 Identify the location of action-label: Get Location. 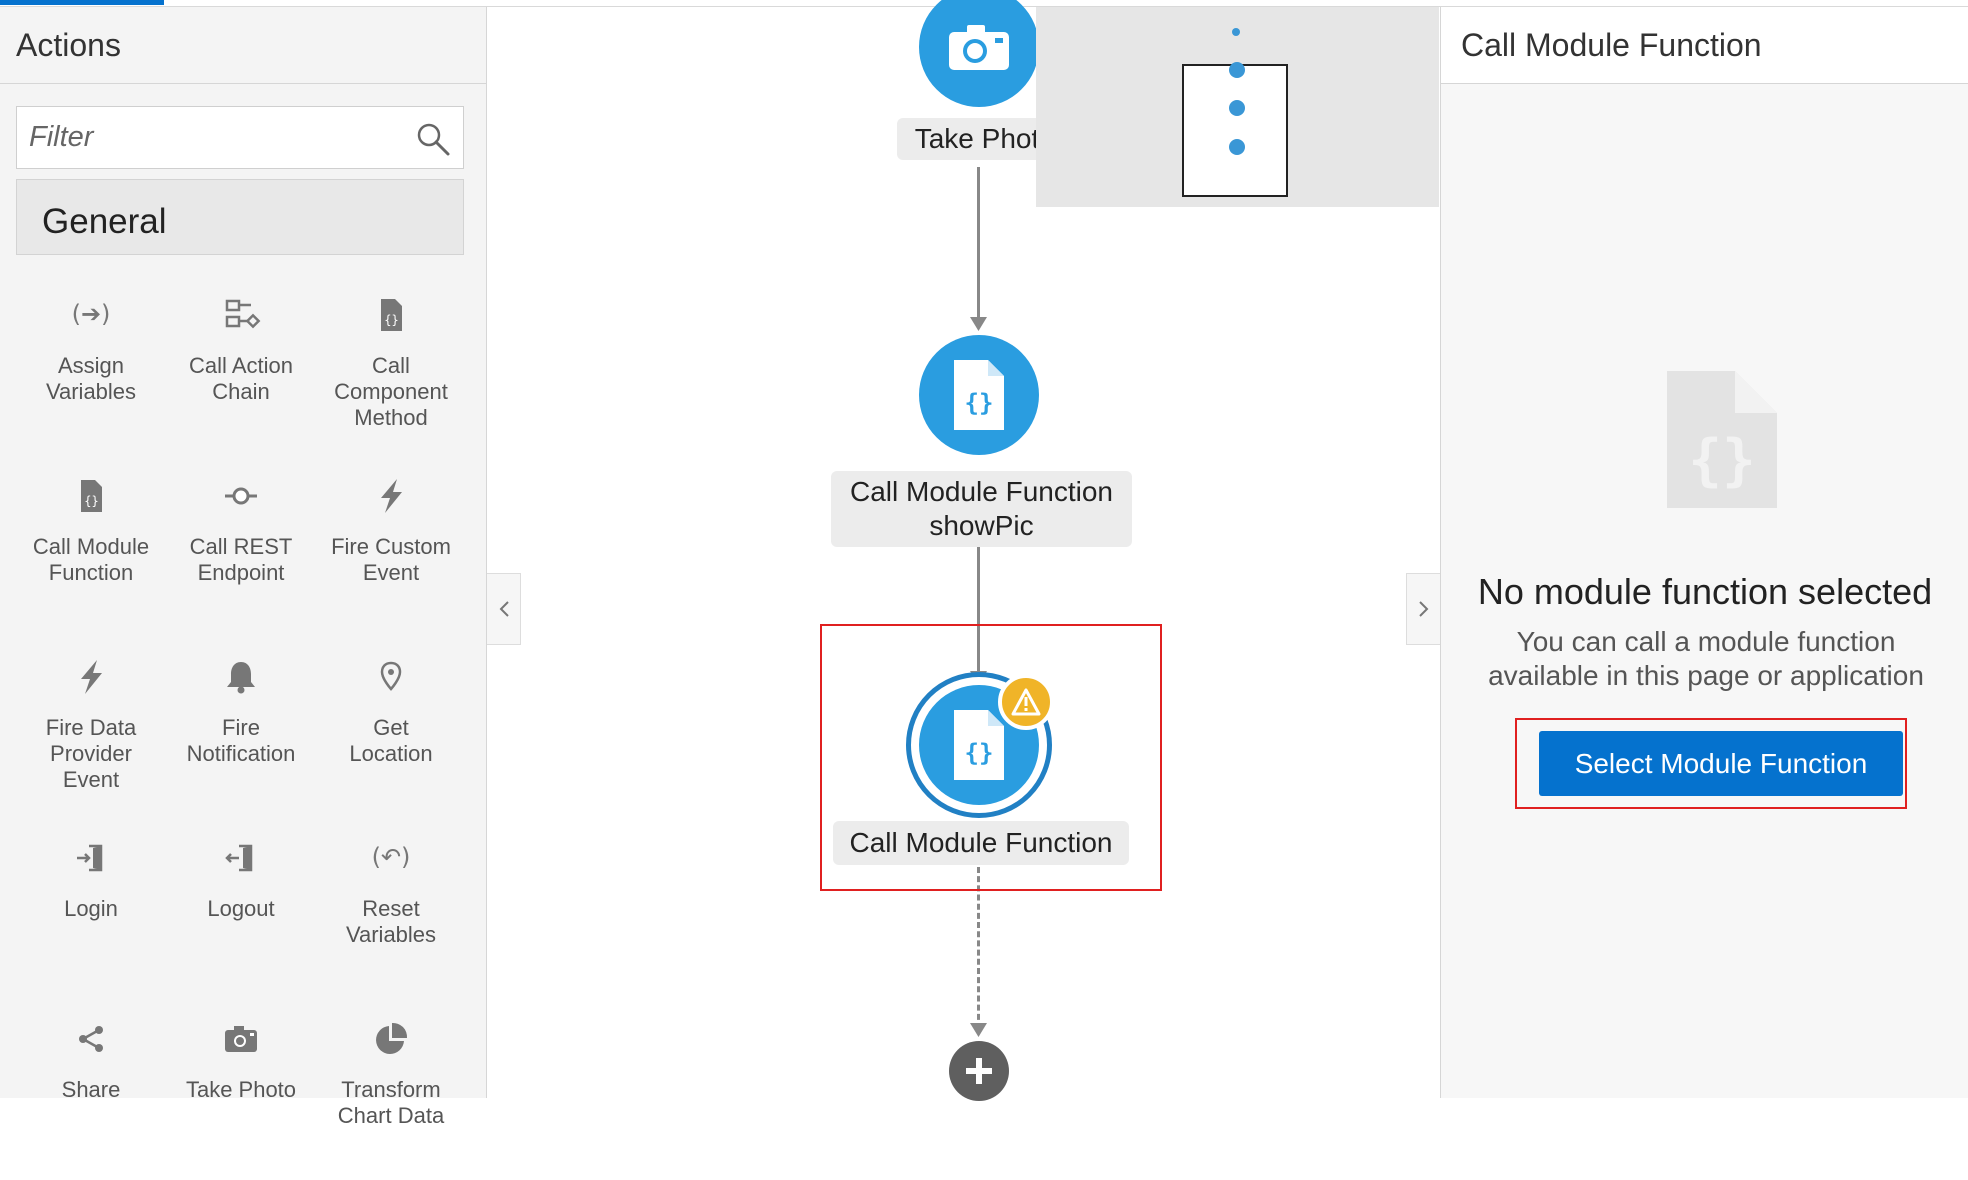
(391, 740).